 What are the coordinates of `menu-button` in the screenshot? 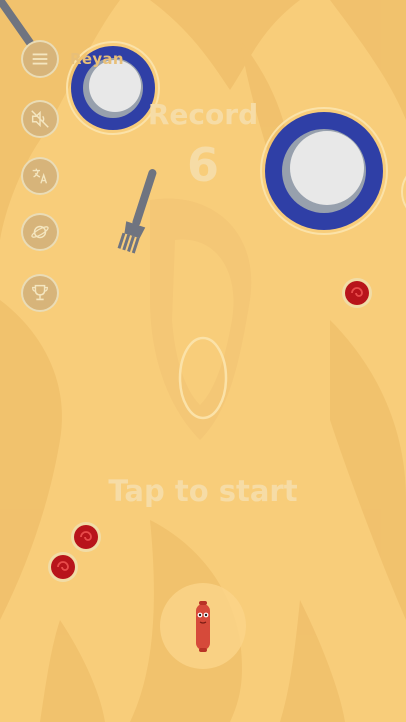 It's located at (40, 59).